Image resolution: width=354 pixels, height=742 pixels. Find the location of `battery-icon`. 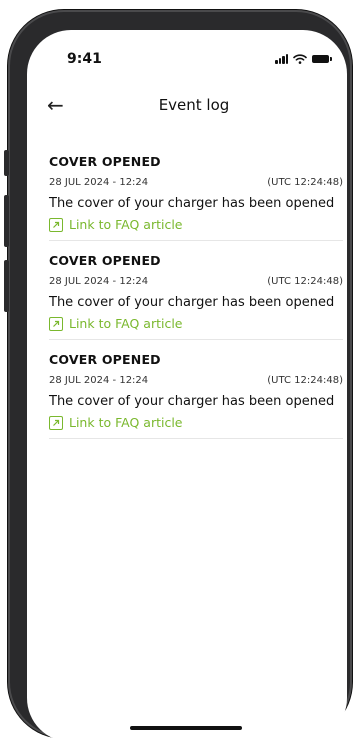

battery-icon is located at coordinates (322, 59).